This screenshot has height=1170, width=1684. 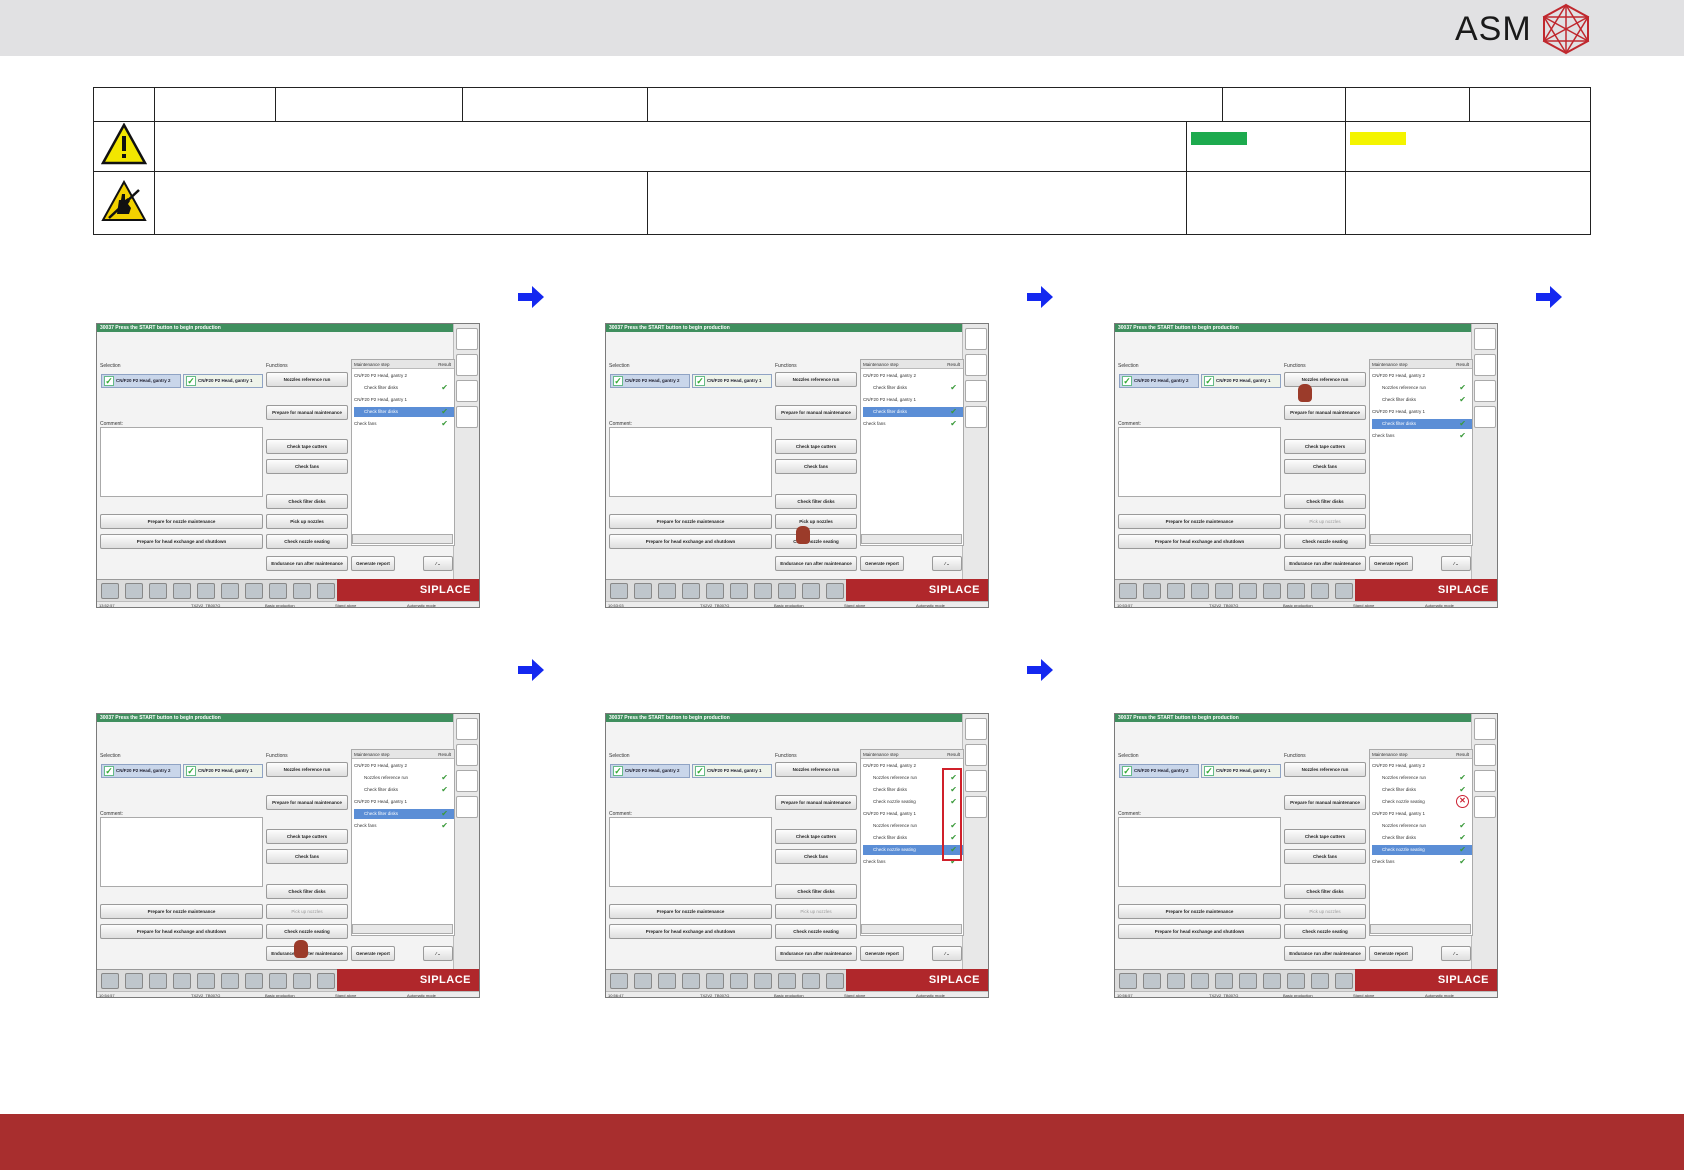 I want to click on check-tape-cutters-button: Check tape cutters, so click(x=1325, y=446).